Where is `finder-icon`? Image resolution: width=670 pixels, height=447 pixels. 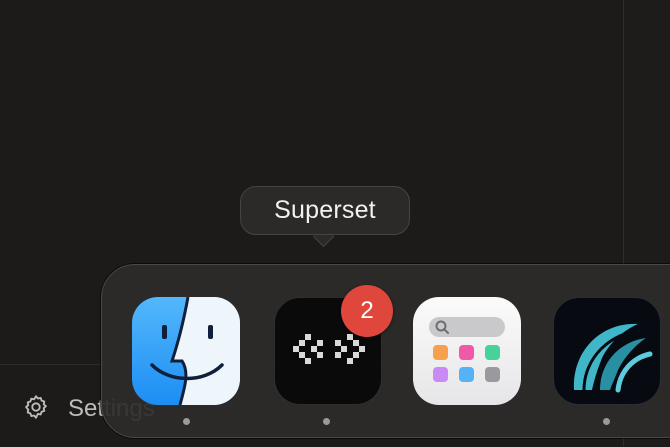
finder-icon is located at coordinates (195, 351).